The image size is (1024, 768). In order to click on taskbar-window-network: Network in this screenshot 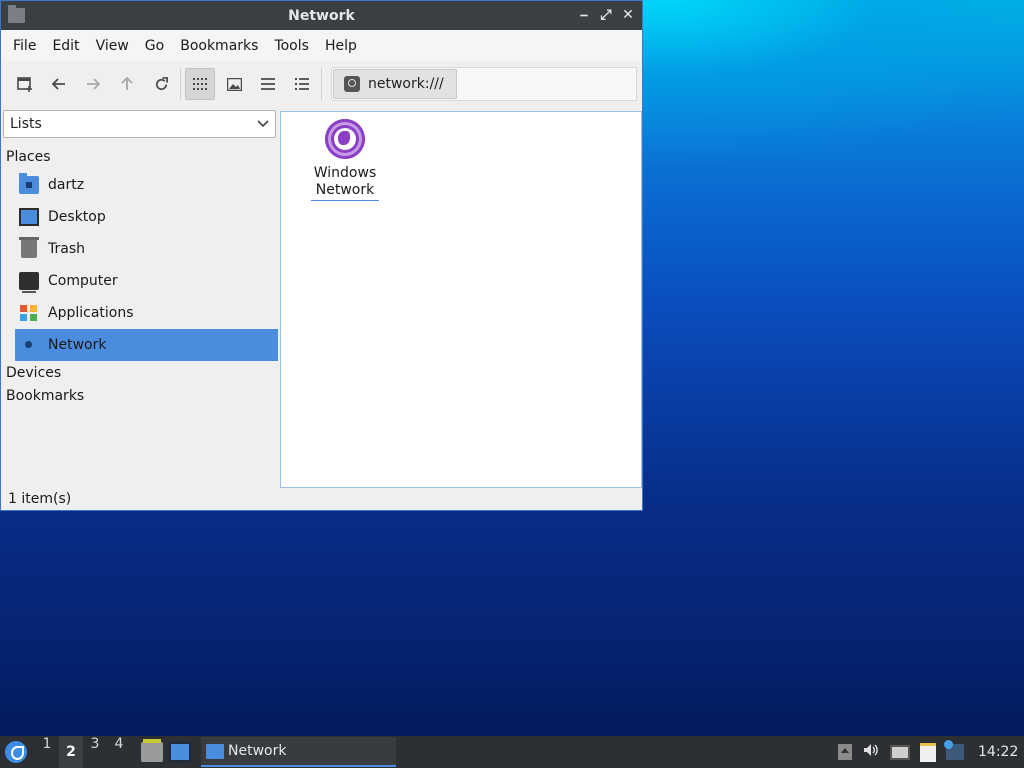, I will do `click(298, 752)`.